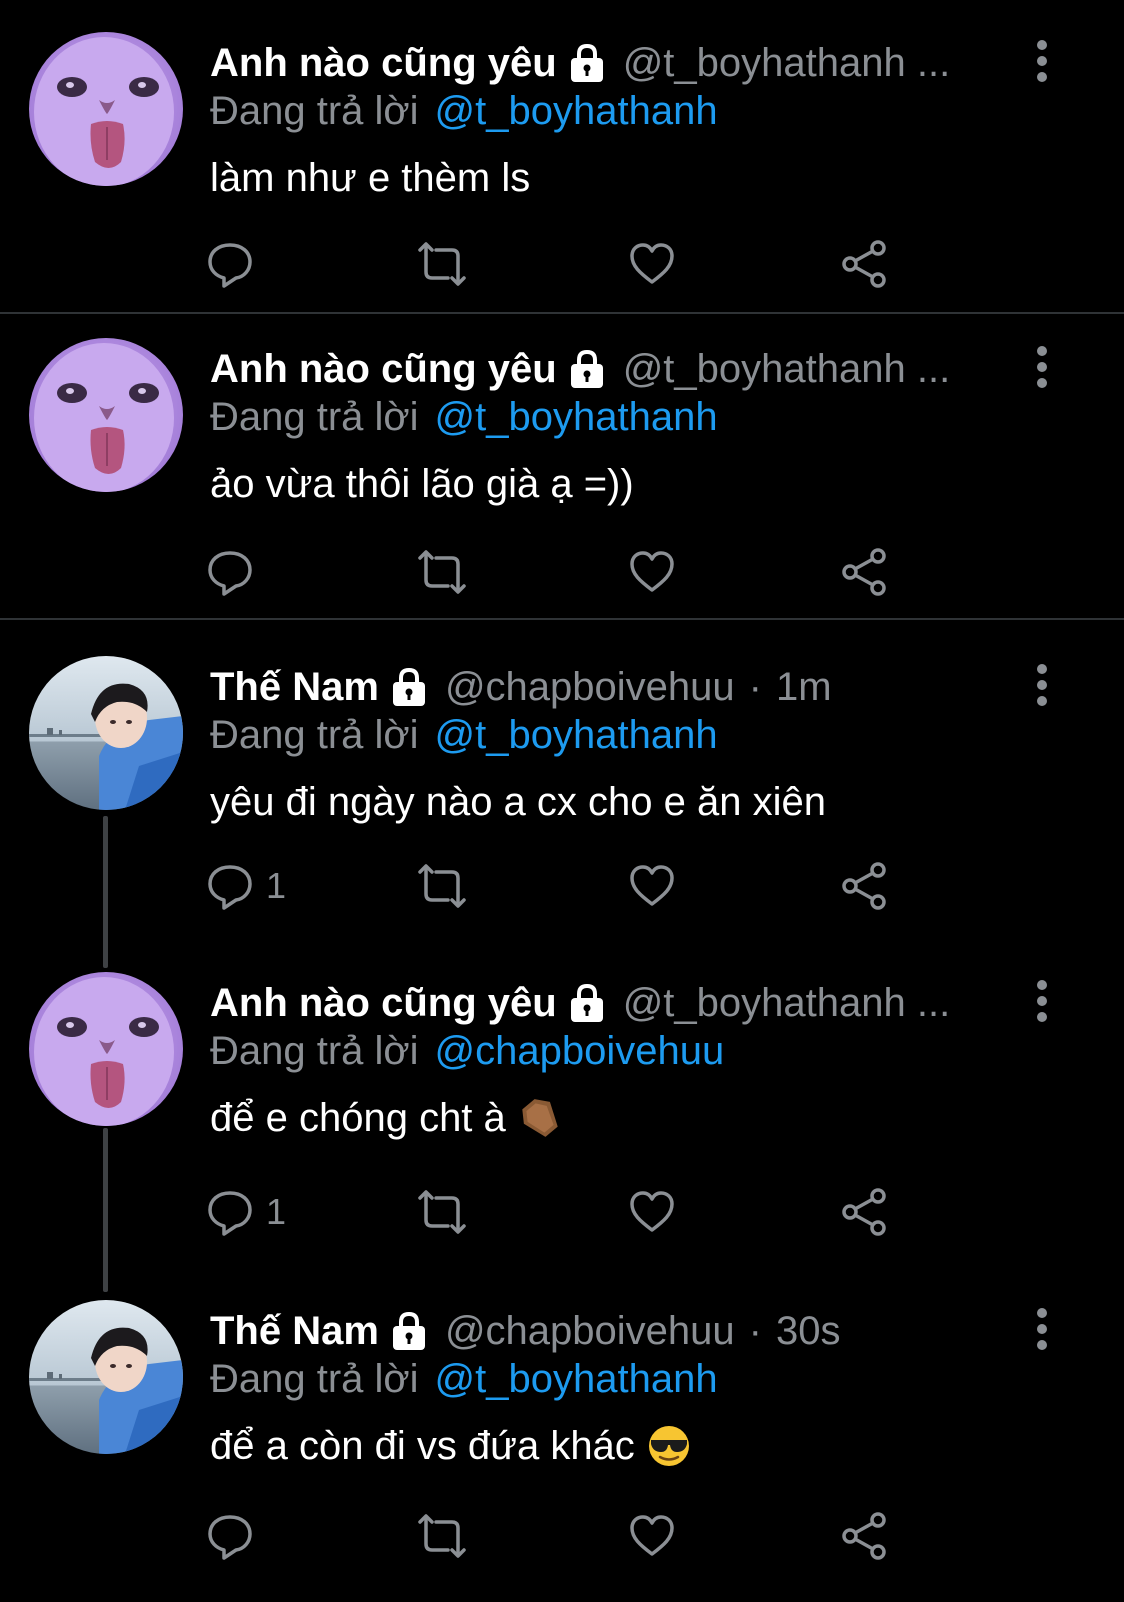 The image size is (1124, 1602). I want to click on action-bar: 1, so click(566, 886).